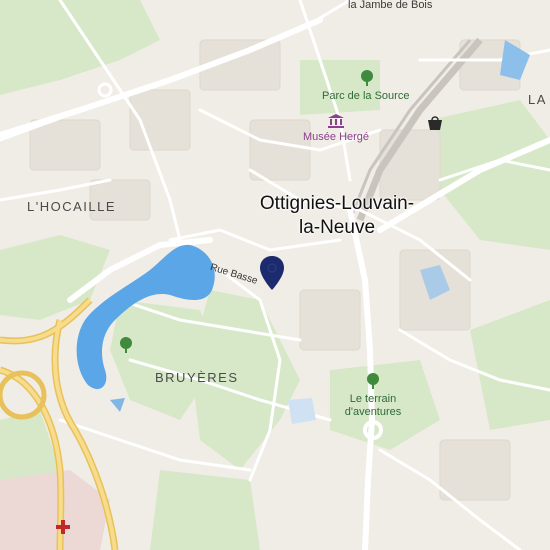 The image size is (550, 550). What do you see at coordinates (72, 206) in the screenshot?
I see `district-label-hocaille: L'HOCAILLE` at bounding box center [72, 206].